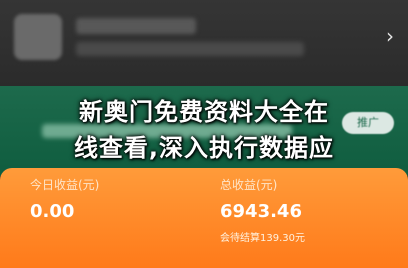 This screenshot has height=268, width=408. What do you see at coordinates (390, 36) in the screenshot?
I see `chevron-right-icon: ›` at bounding box center [390, 36].